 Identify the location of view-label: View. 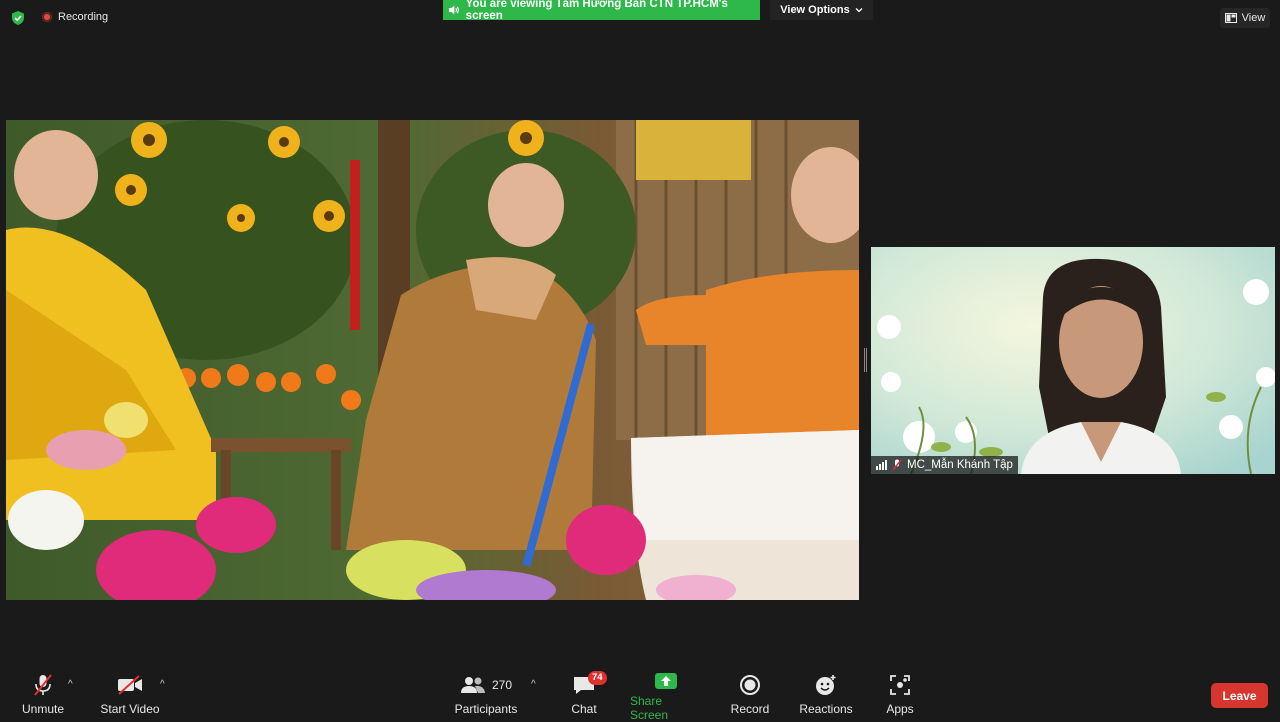
(1253, 18).